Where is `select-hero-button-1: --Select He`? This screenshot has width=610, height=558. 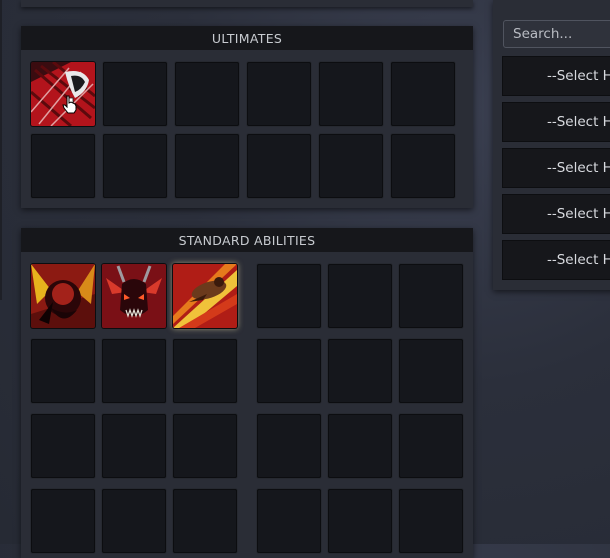 select-hero-button-1: --Select He is located at coordinates (556, 76).